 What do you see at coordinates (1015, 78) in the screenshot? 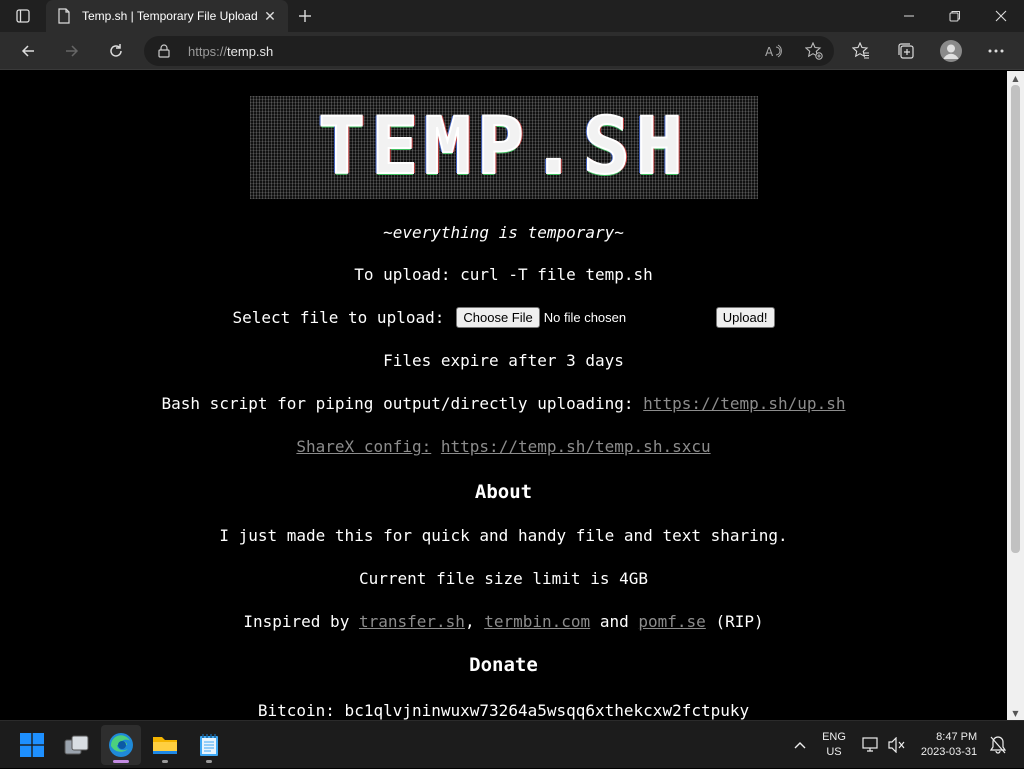
I see `scroll-up-icon: ▲` at bounding box center [1015, 78].